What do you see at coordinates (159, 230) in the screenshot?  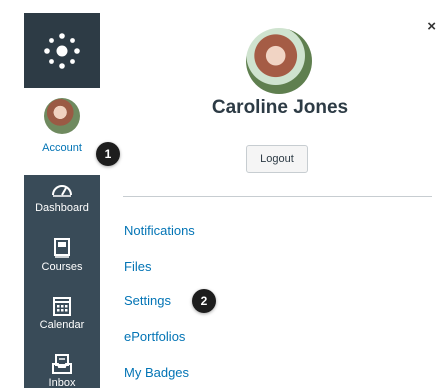 I see `tray-link-notifications: Notifications` at bounding box center [159, 230].